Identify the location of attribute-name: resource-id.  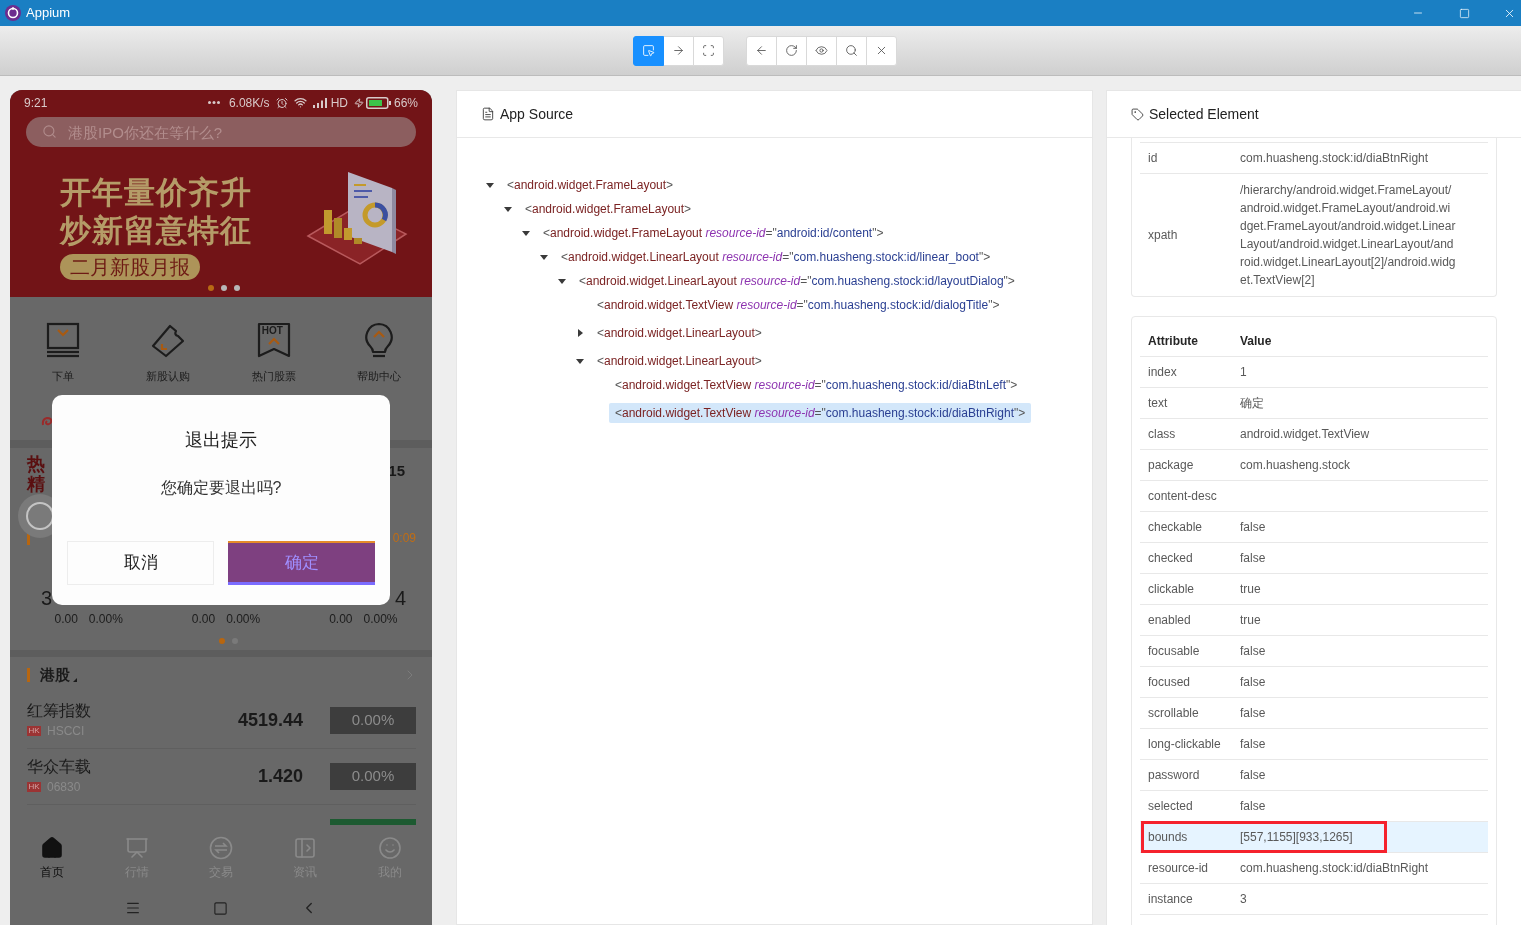
(1178, 868).